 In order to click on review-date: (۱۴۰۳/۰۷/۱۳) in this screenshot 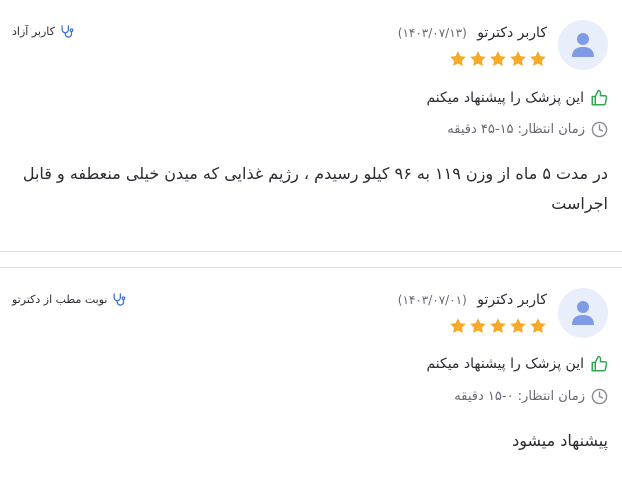, I will do `click(432, 33)`.